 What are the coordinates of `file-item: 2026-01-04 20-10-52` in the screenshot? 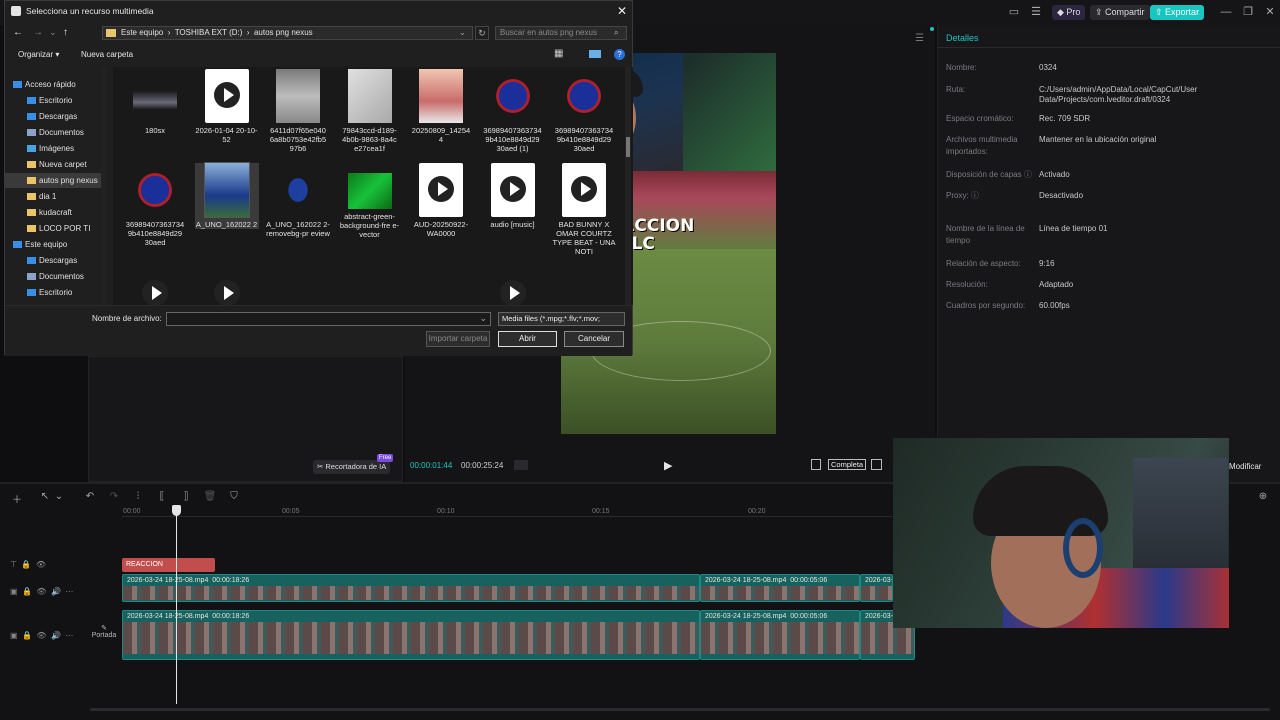 It's located at (227, 106).